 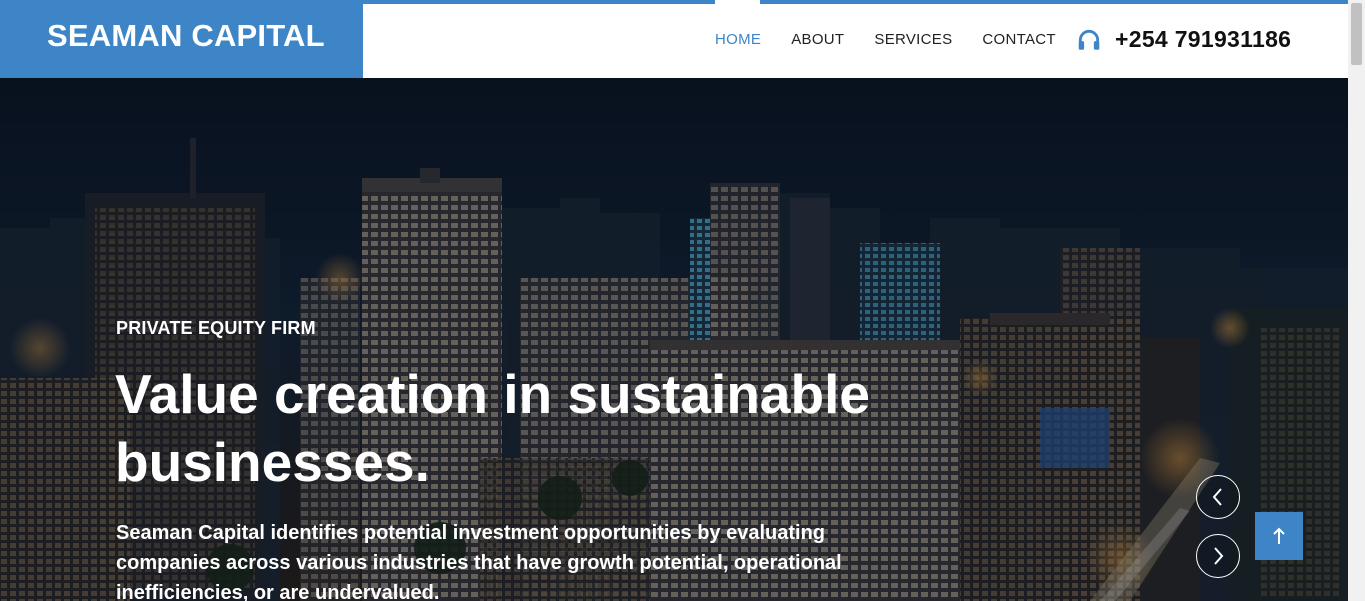 I want to click on back-to-top-button, so click(x=1279, y=536).